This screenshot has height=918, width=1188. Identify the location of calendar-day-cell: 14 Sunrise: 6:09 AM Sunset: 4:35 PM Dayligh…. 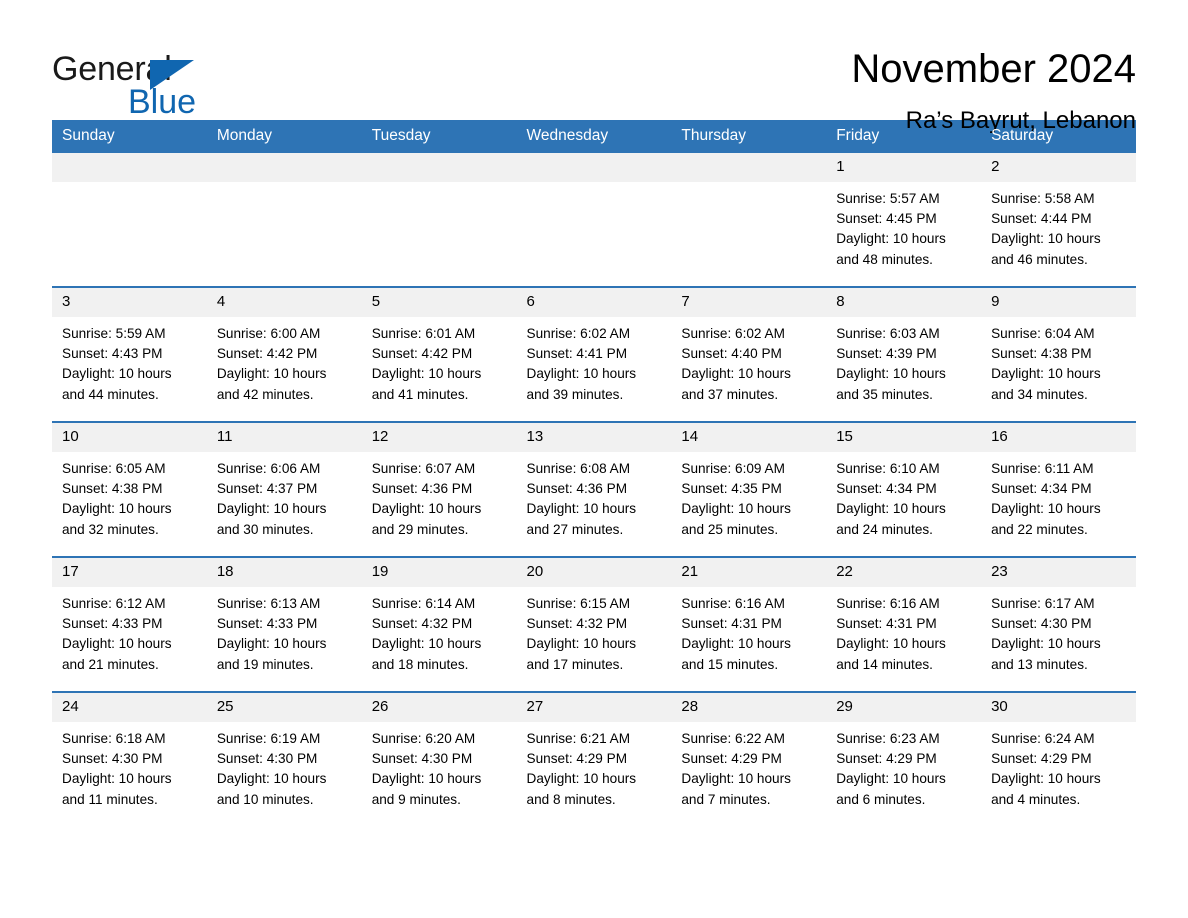
(749, 489).